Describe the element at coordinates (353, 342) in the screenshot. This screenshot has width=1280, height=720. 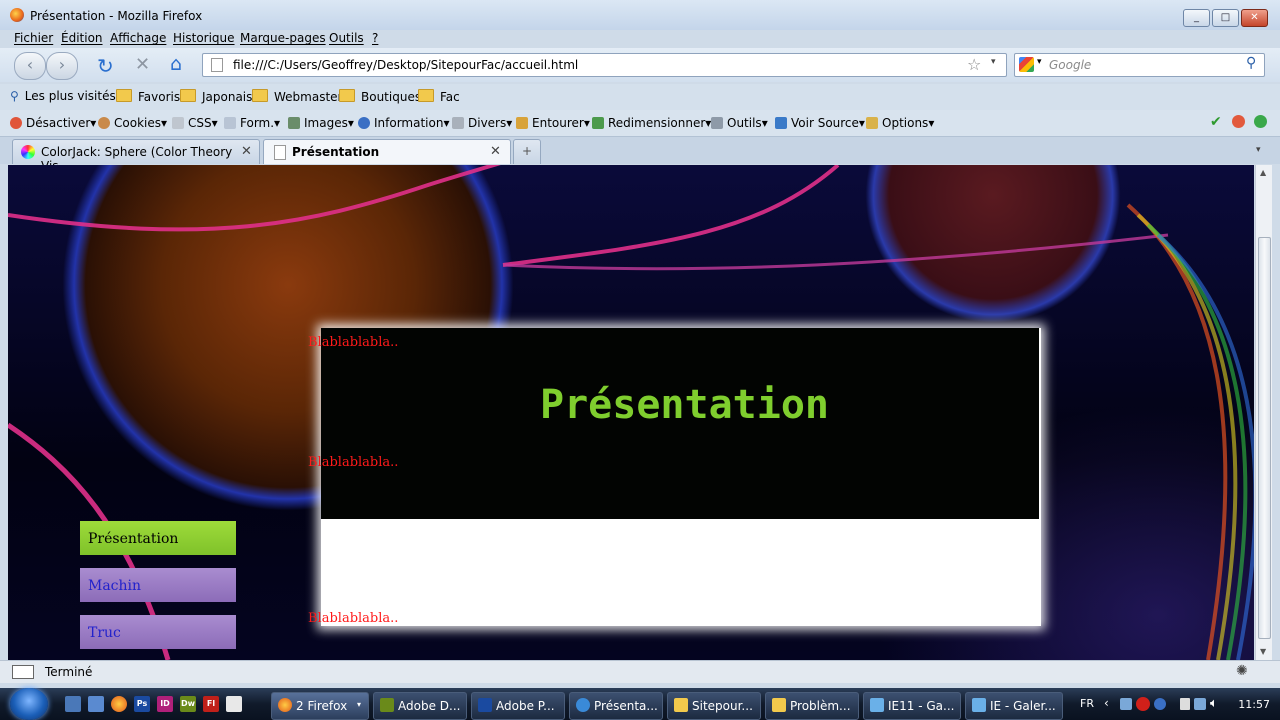
I see `filler-text-1: Blablablabla..` at that location.